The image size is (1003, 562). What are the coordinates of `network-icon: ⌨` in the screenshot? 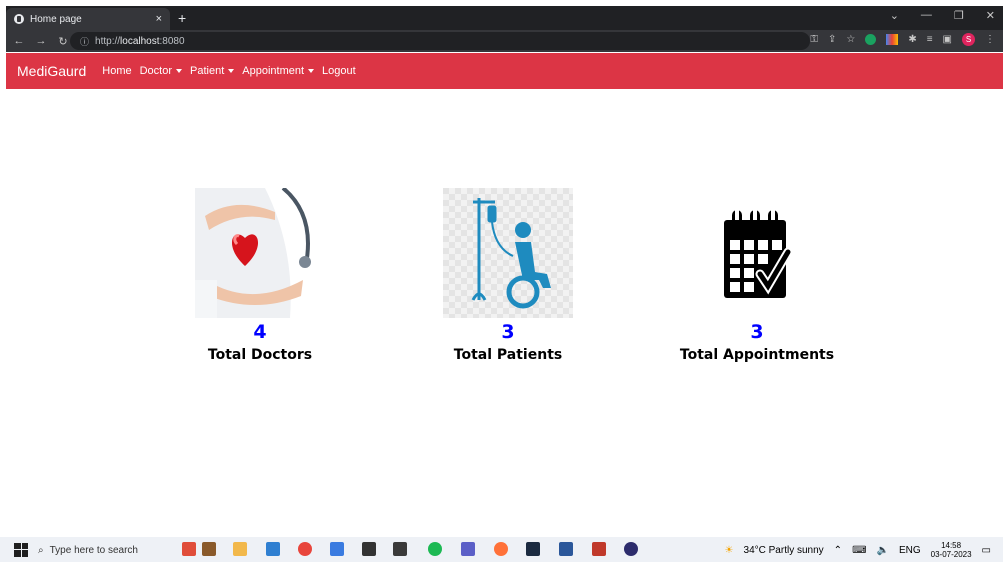 It's located at (859, 550).